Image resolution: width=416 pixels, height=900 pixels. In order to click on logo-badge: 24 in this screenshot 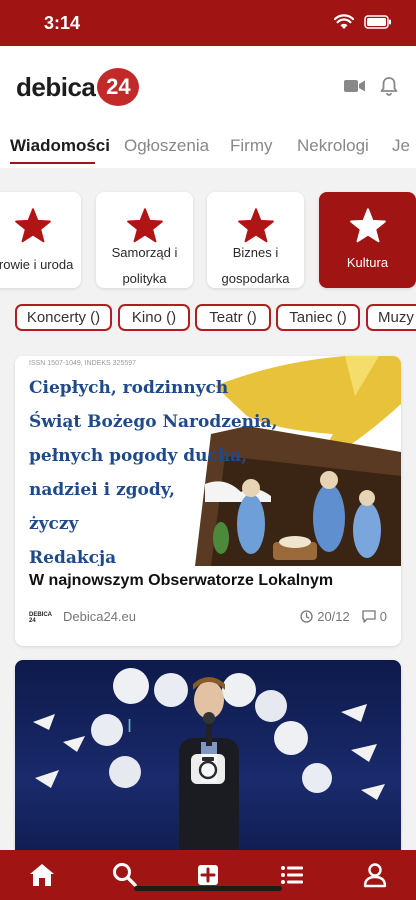, I will do `click(118, 87)`.